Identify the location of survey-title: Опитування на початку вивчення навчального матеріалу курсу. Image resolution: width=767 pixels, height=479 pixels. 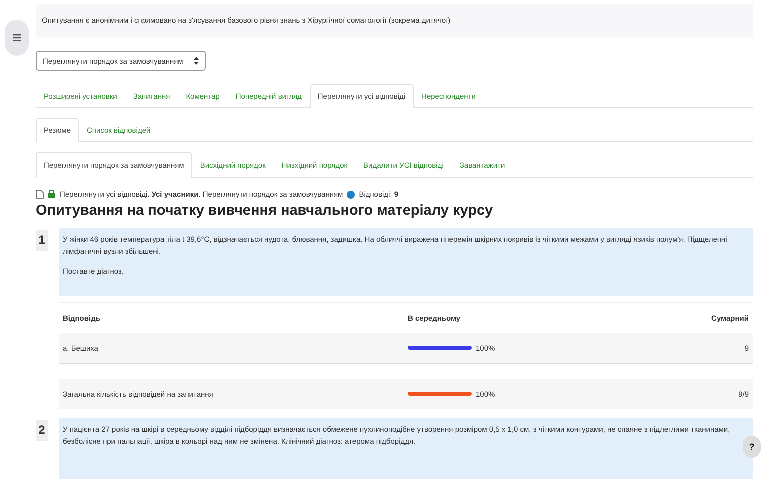
(265, 211).